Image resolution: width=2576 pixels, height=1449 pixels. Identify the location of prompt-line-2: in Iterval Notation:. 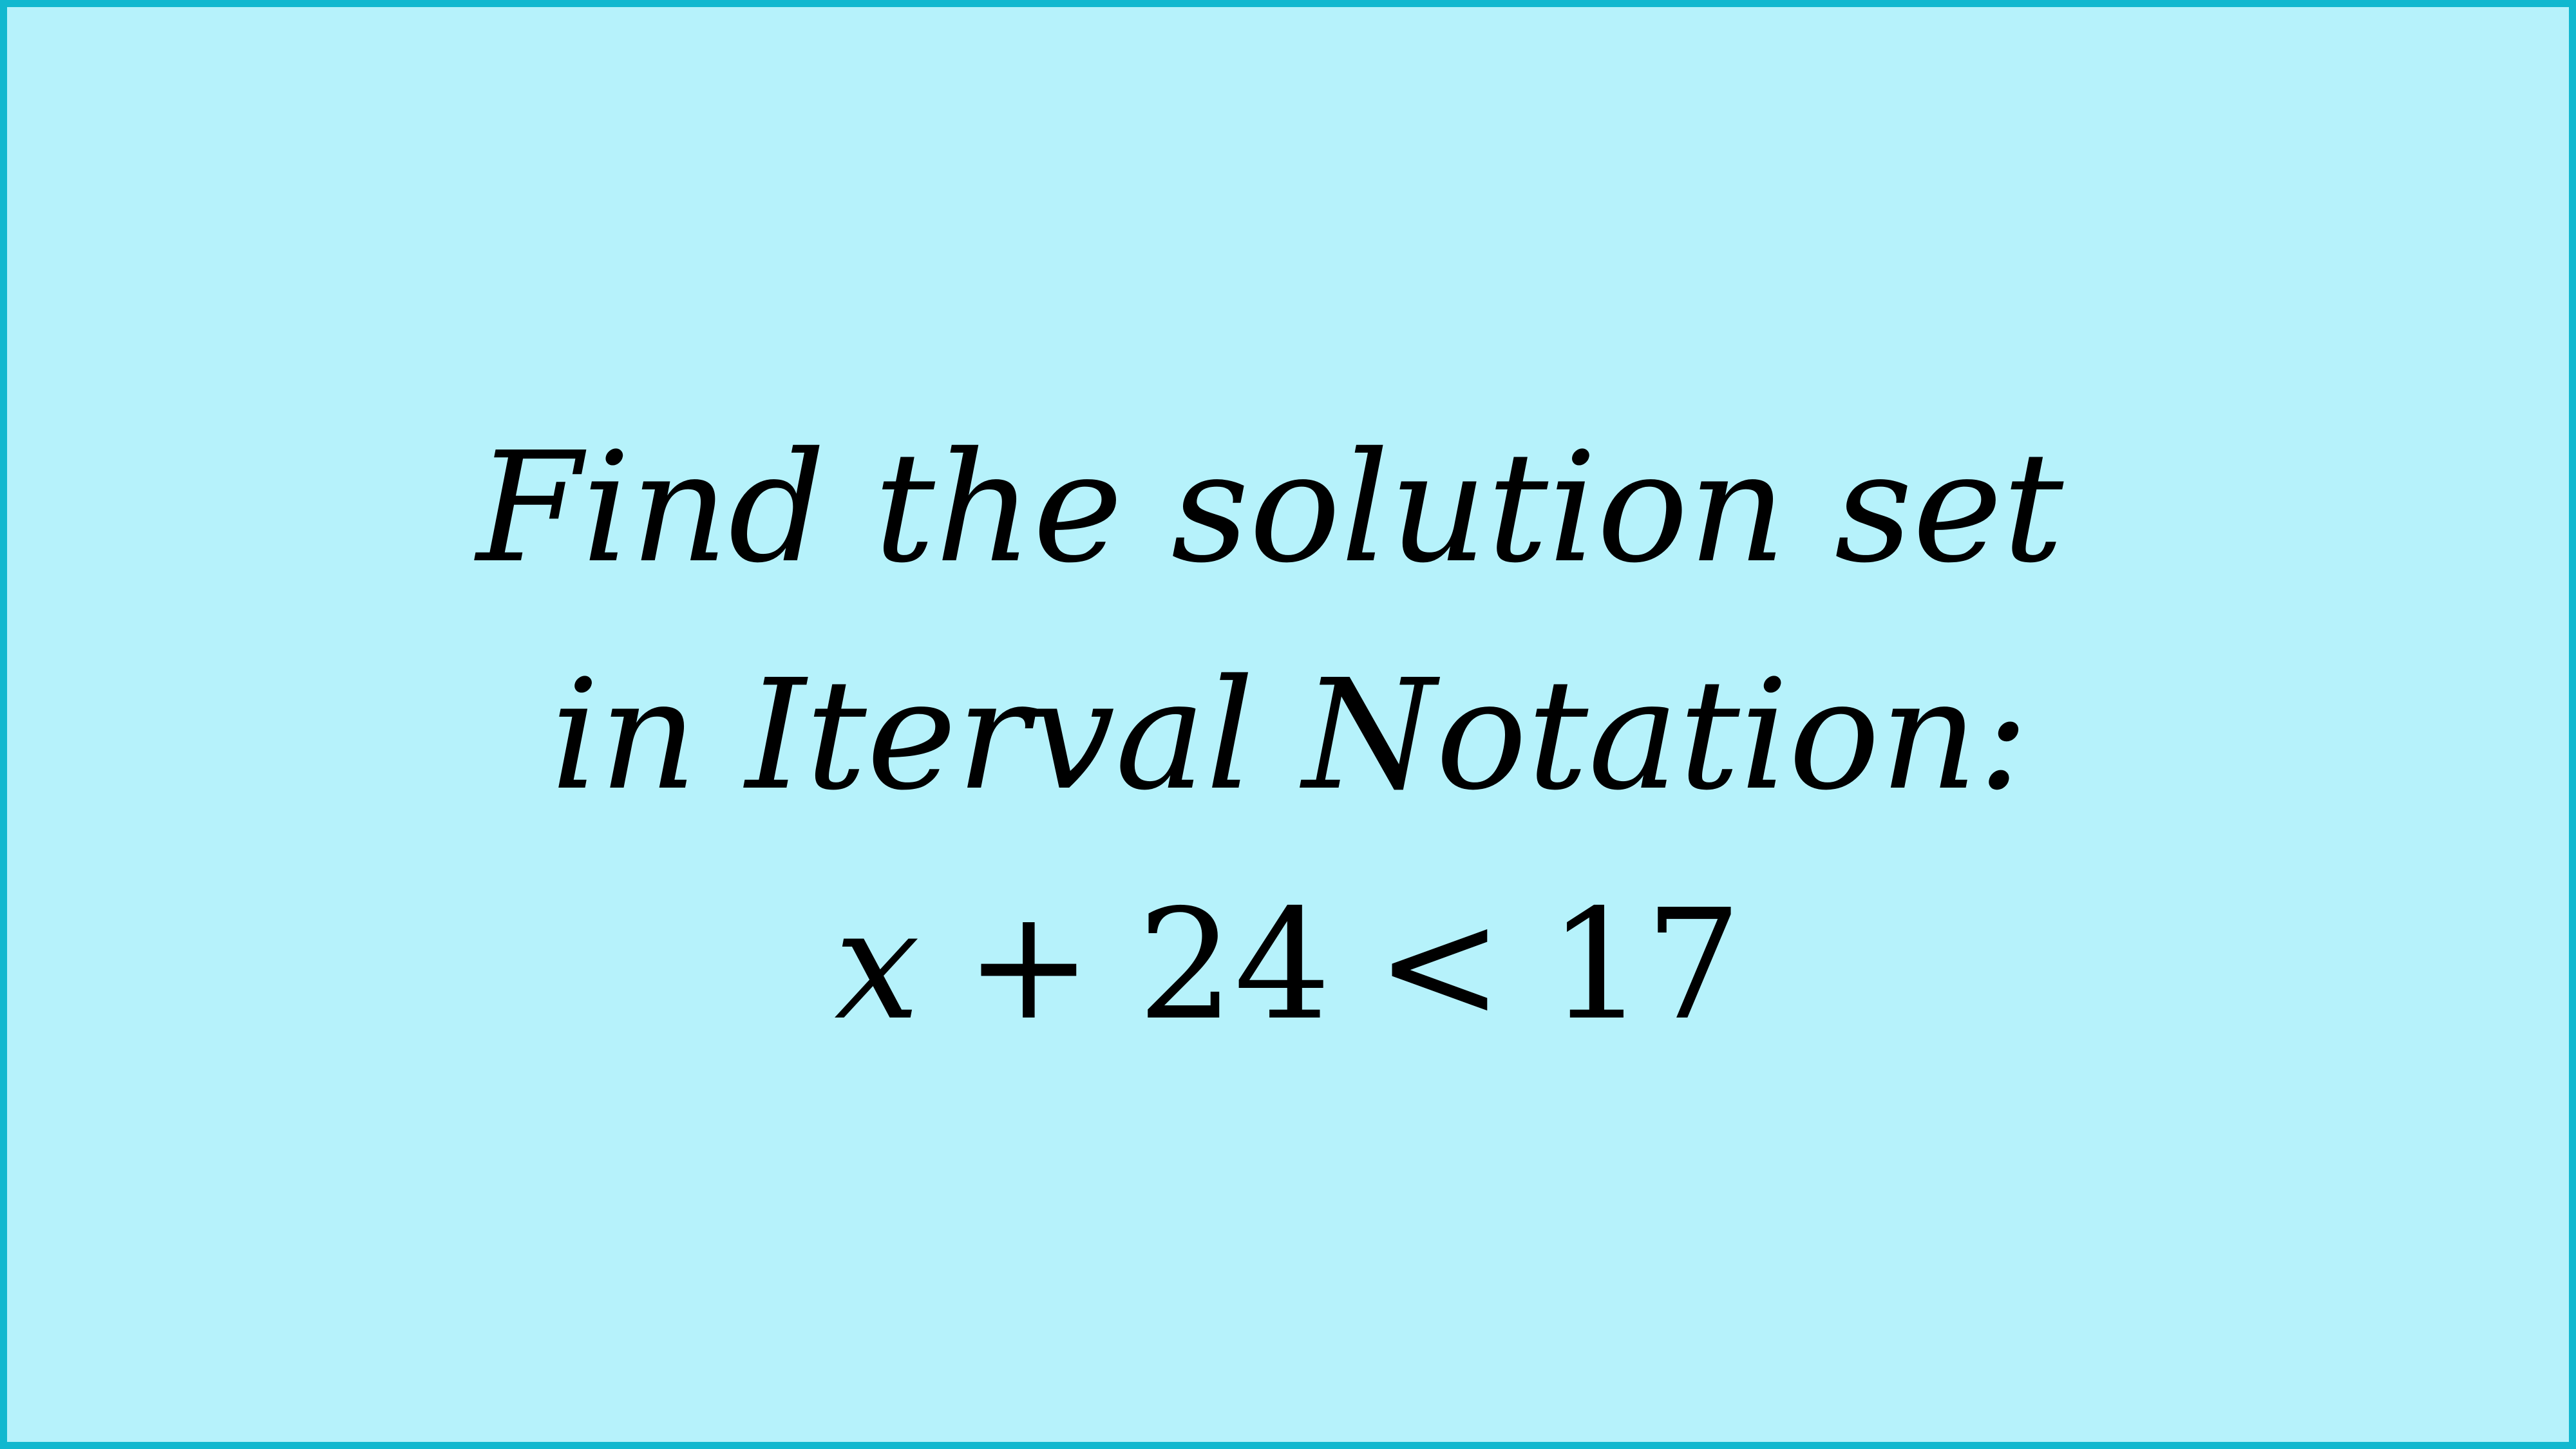
(1290, 735).